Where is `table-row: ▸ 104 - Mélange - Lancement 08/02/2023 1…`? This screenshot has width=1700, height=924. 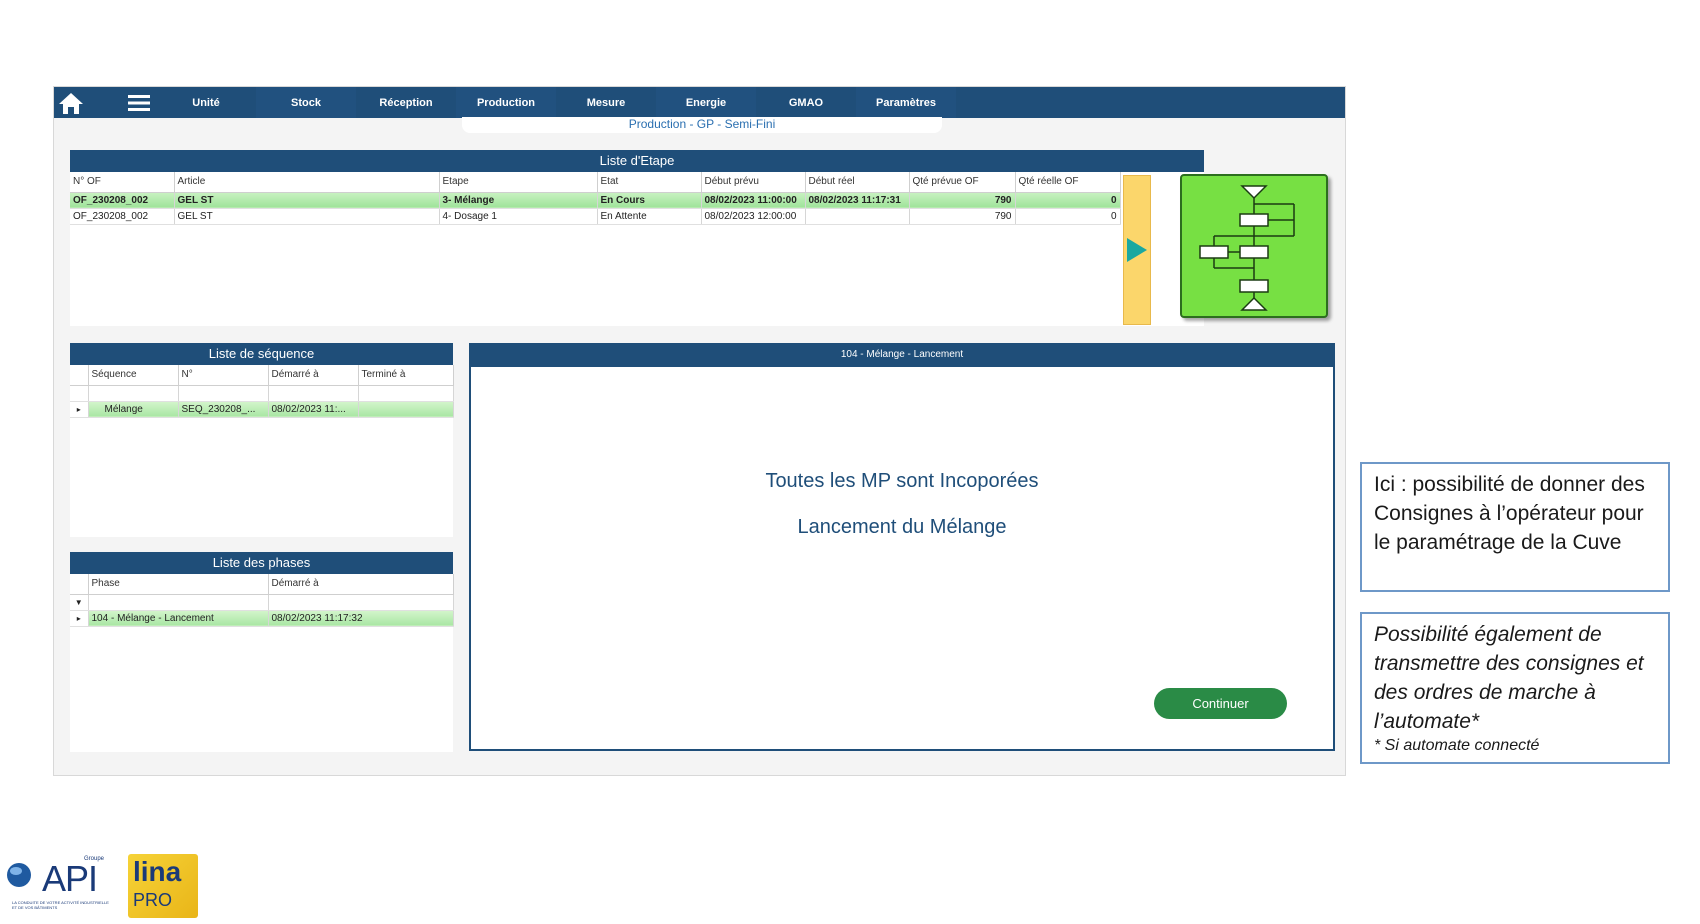
table-row: ▸ 104 - Mélange - Lancement 08/02/2023 1… is located at coordinates (262, 618).